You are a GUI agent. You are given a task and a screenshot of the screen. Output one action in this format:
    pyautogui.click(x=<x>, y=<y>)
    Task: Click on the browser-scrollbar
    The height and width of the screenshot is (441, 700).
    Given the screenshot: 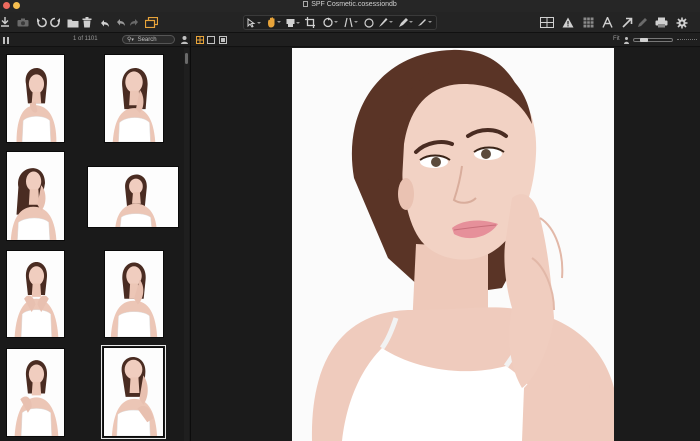 What is the action you would take?
    pyautogui.click(x=186, y=244)
    